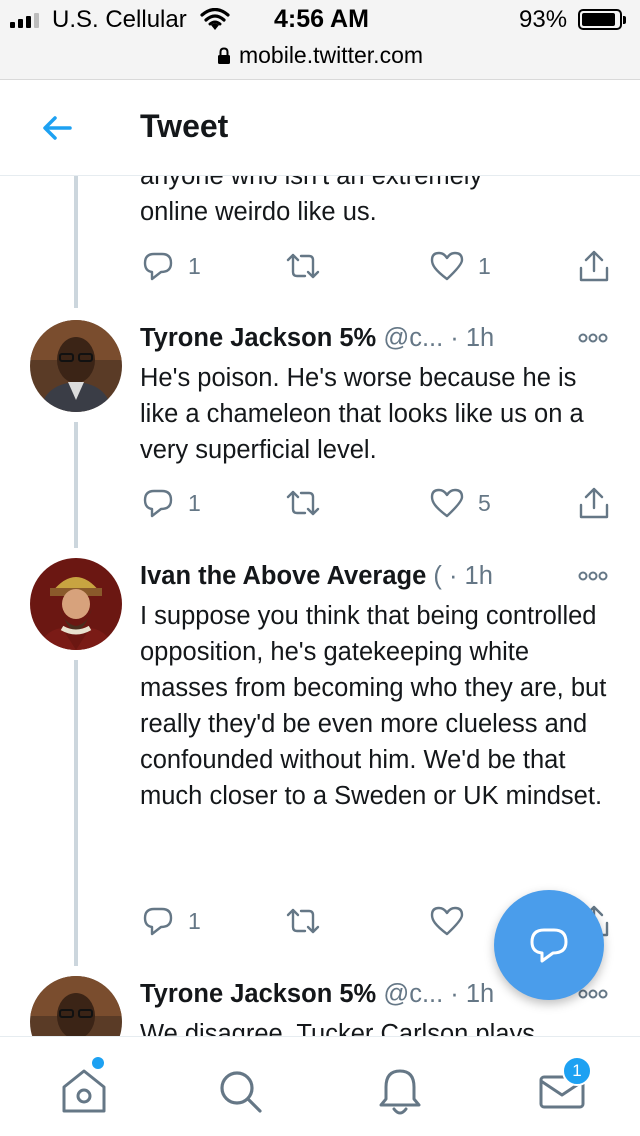  I want to click on like-button, so click(454, 921).